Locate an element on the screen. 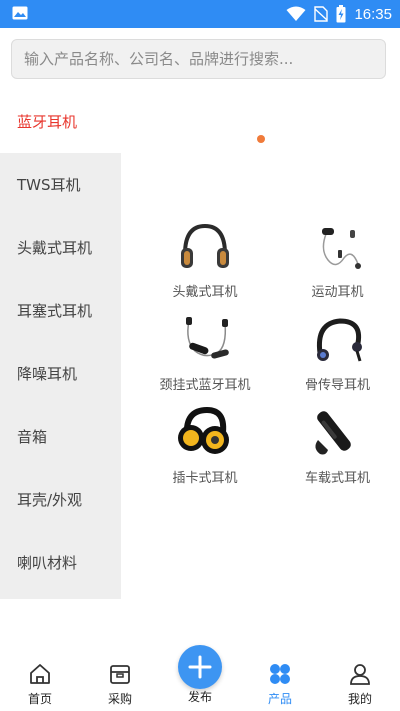  nav-products: 产品 is located at coordinates (280, 679).